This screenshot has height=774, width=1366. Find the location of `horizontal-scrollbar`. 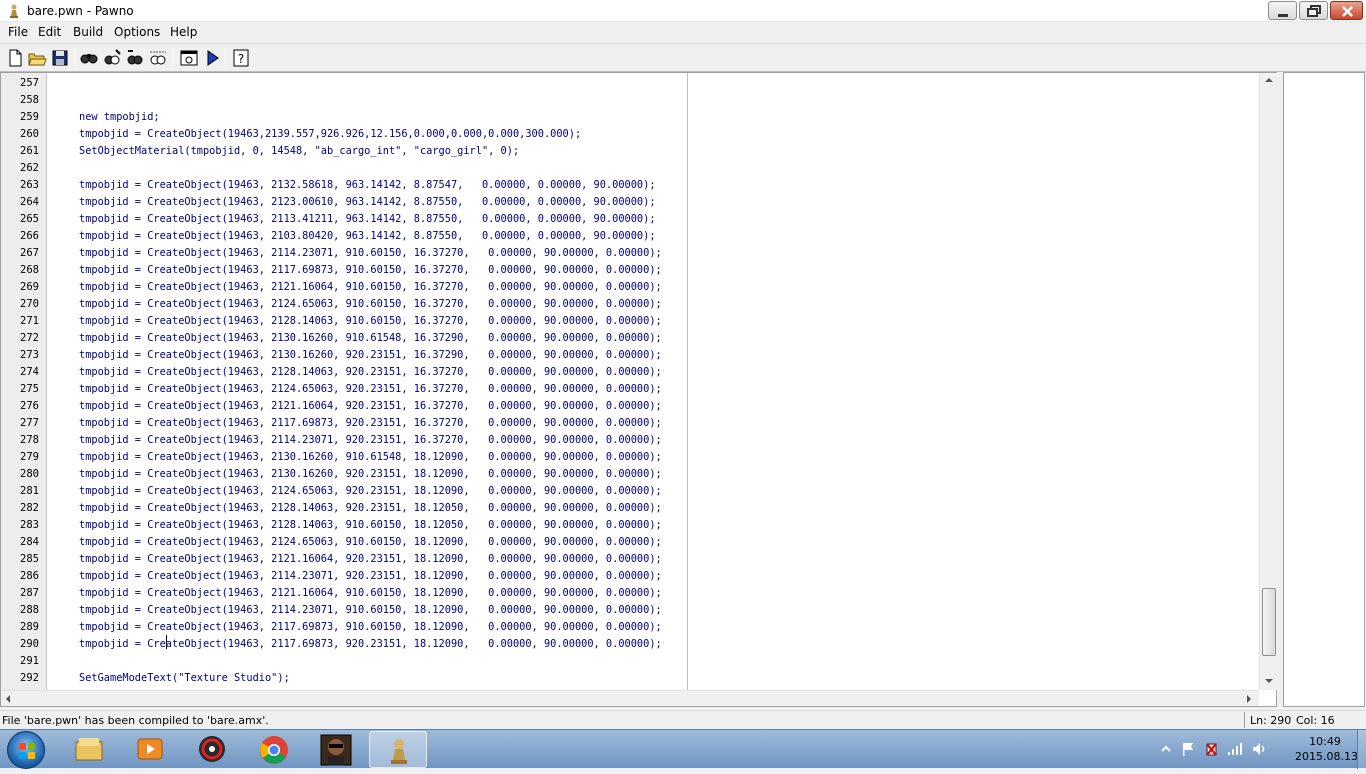

horizontal-scrollbar is located at coordinates (630, 698).